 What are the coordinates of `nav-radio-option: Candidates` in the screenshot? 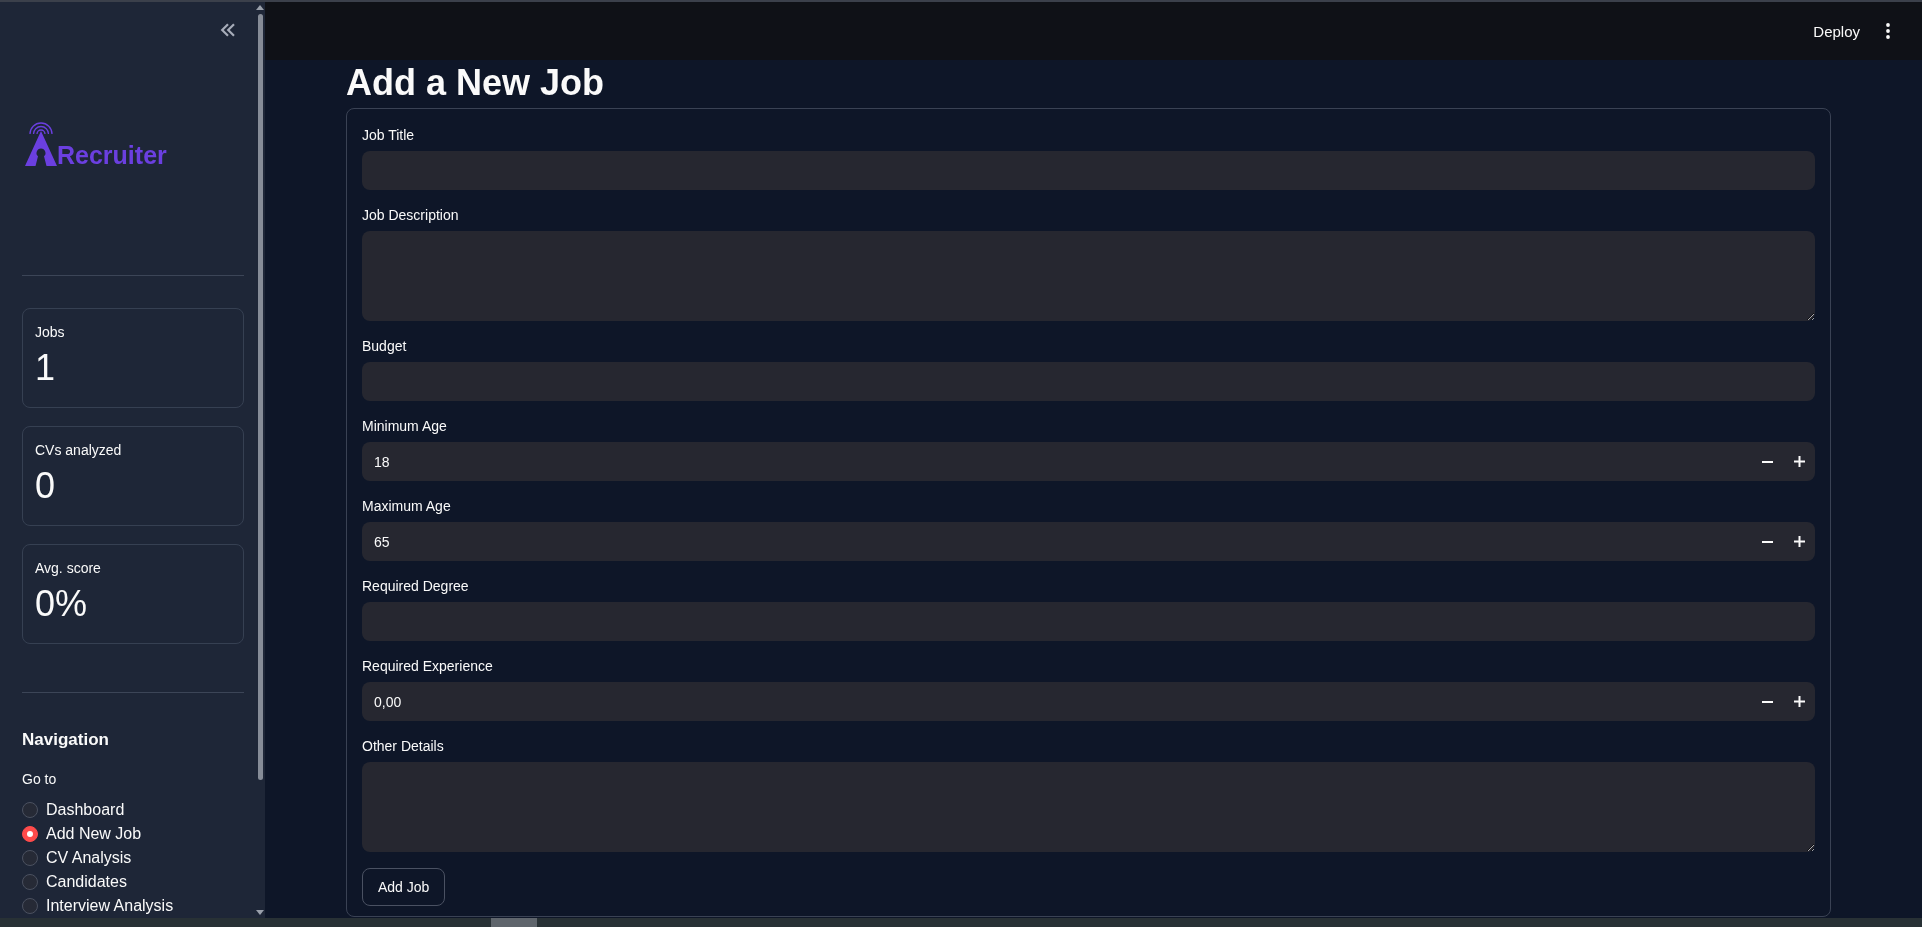 It's located at (133, 882).